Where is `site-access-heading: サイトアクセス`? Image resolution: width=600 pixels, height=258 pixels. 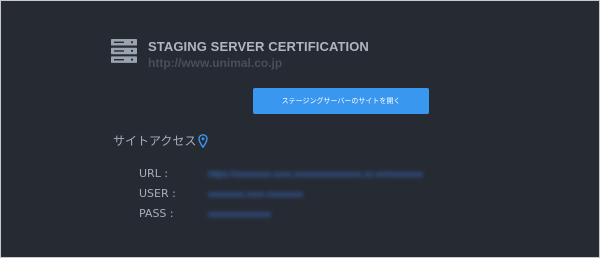 site-access-heading: サイトアクセス is located at coordinates (161, 140).